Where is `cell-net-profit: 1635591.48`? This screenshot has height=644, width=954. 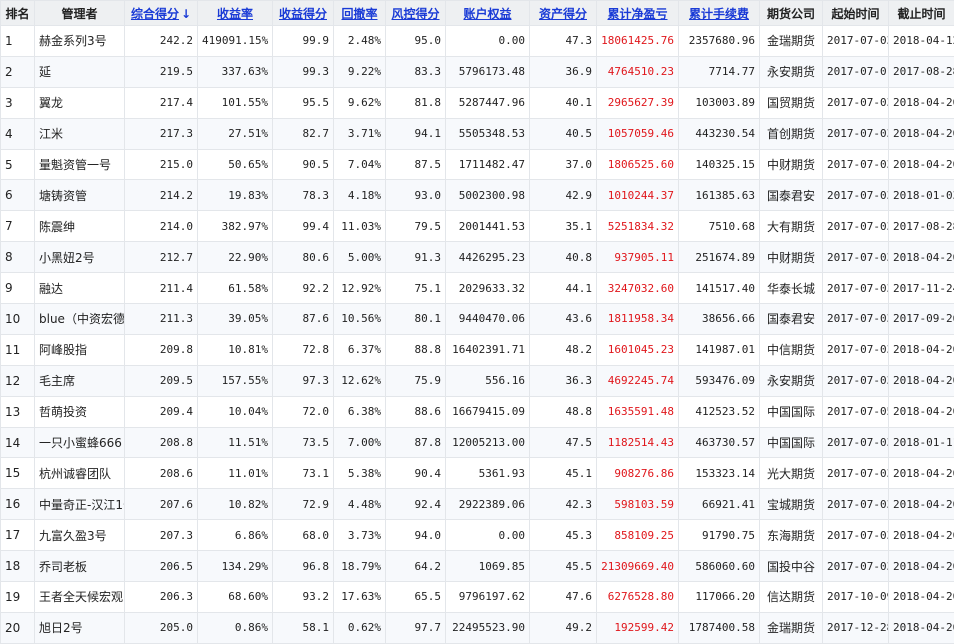 cell-net-profit: 1635591.48 is located at coordinates (638, 411).